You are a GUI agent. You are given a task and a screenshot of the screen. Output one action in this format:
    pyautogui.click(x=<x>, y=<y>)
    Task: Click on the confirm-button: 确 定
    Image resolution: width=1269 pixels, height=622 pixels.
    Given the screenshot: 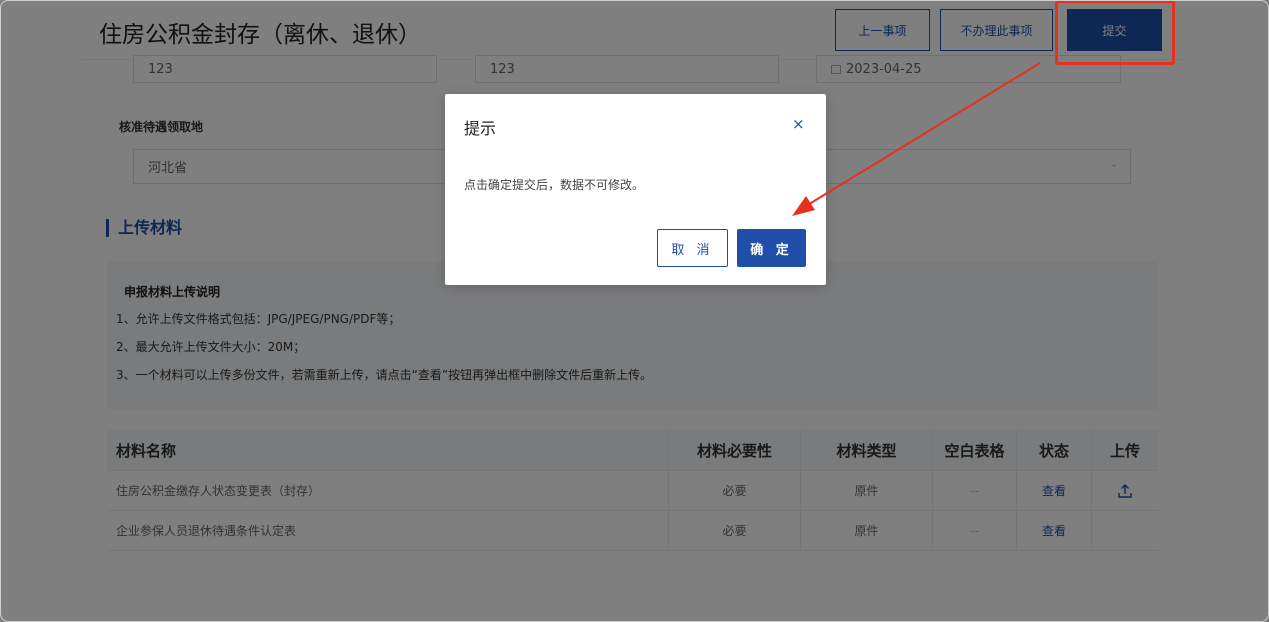 What is the action you would take?
    pyautogui.click(x=771, y=248)
    